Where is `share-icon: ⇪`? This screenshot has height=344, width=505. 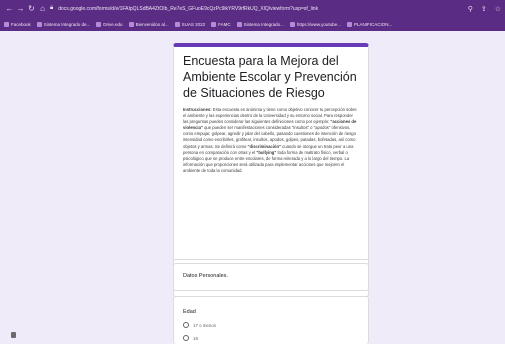 share-icon: ⇪ is located at coordinates (484, 9).